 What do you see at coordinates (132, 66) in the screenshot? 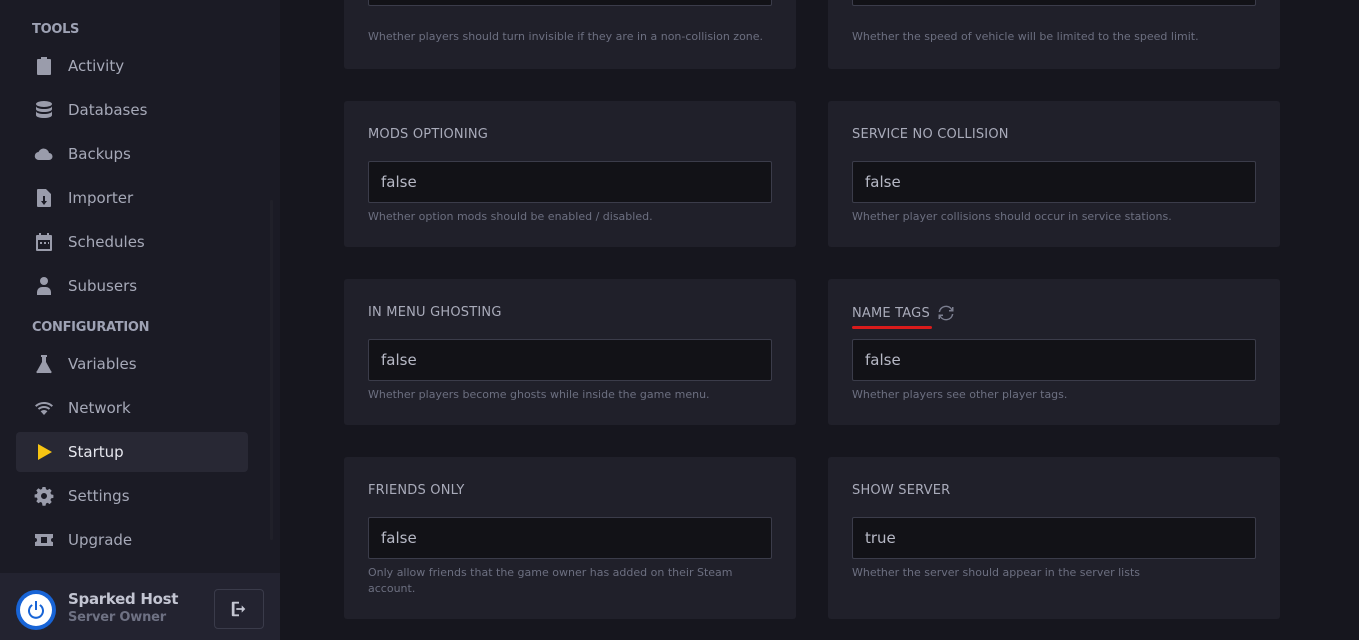
I see `sidebar-item-activity: Activity` at bounding box center [132, 66].